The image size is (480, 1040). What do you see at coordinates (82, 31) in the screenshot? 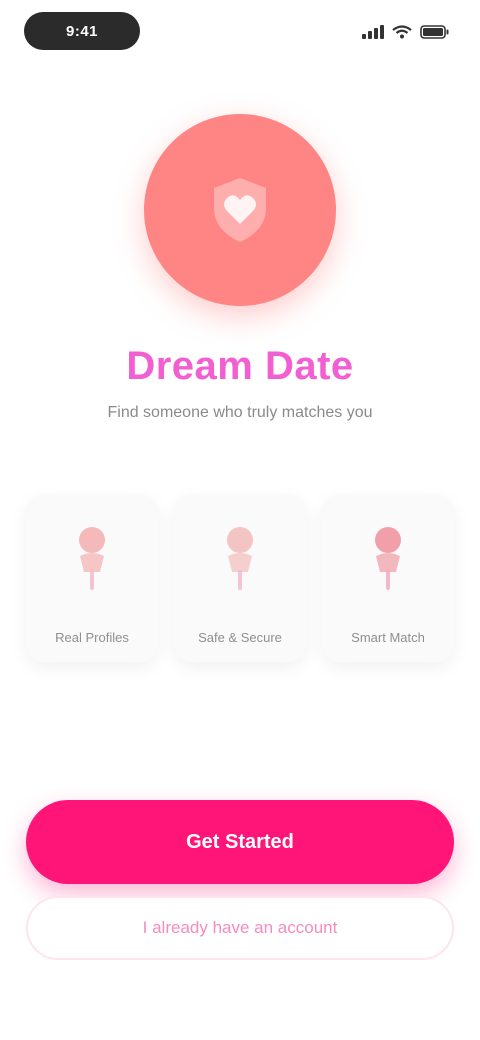
I see `status-time: 9:41` at bounding box center [82, 31].